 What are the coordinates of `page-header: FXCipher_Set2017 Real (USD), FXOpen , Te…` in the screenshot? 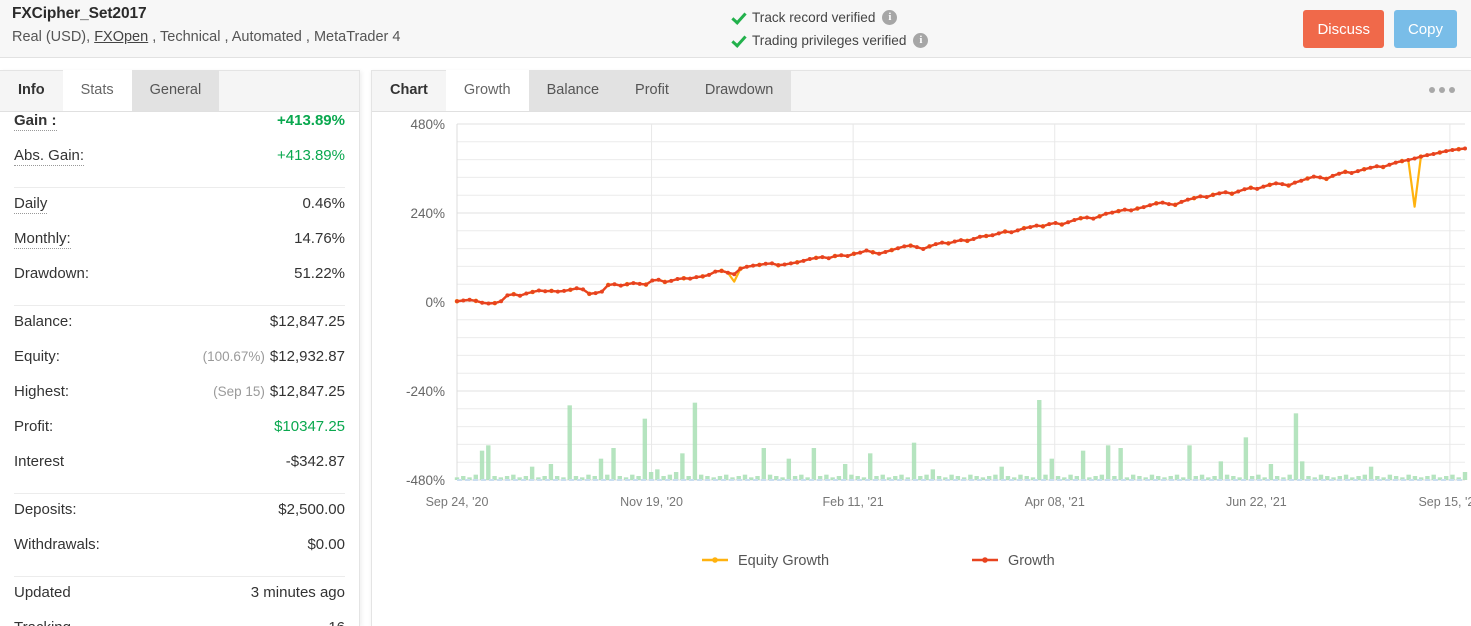 It's located at (735, 29).